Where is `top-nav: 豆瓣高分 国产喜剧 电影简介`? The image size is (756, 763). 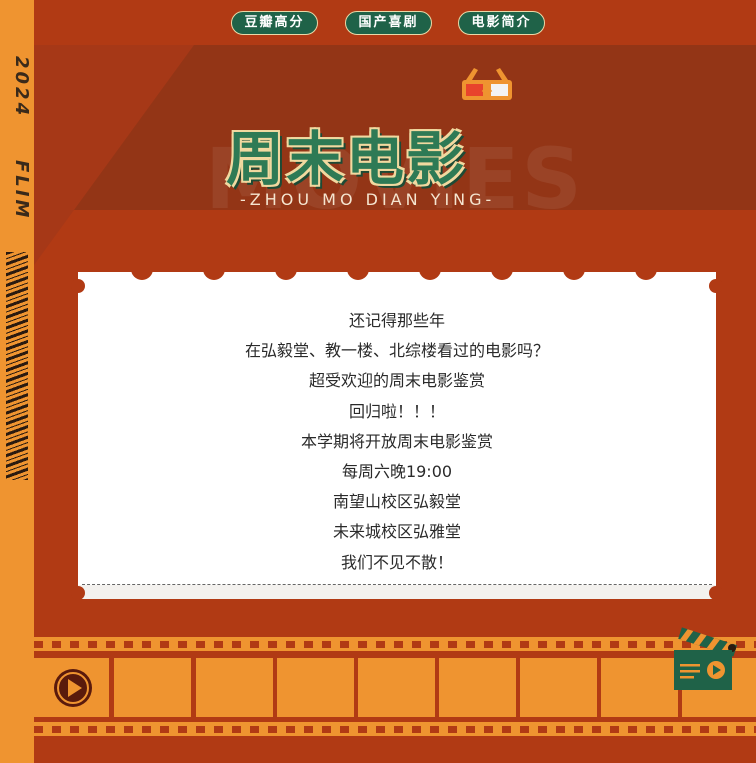
top-nav: 豆瓣高分 国产喜剧 电影简介 is located at coordinates (378, 23).